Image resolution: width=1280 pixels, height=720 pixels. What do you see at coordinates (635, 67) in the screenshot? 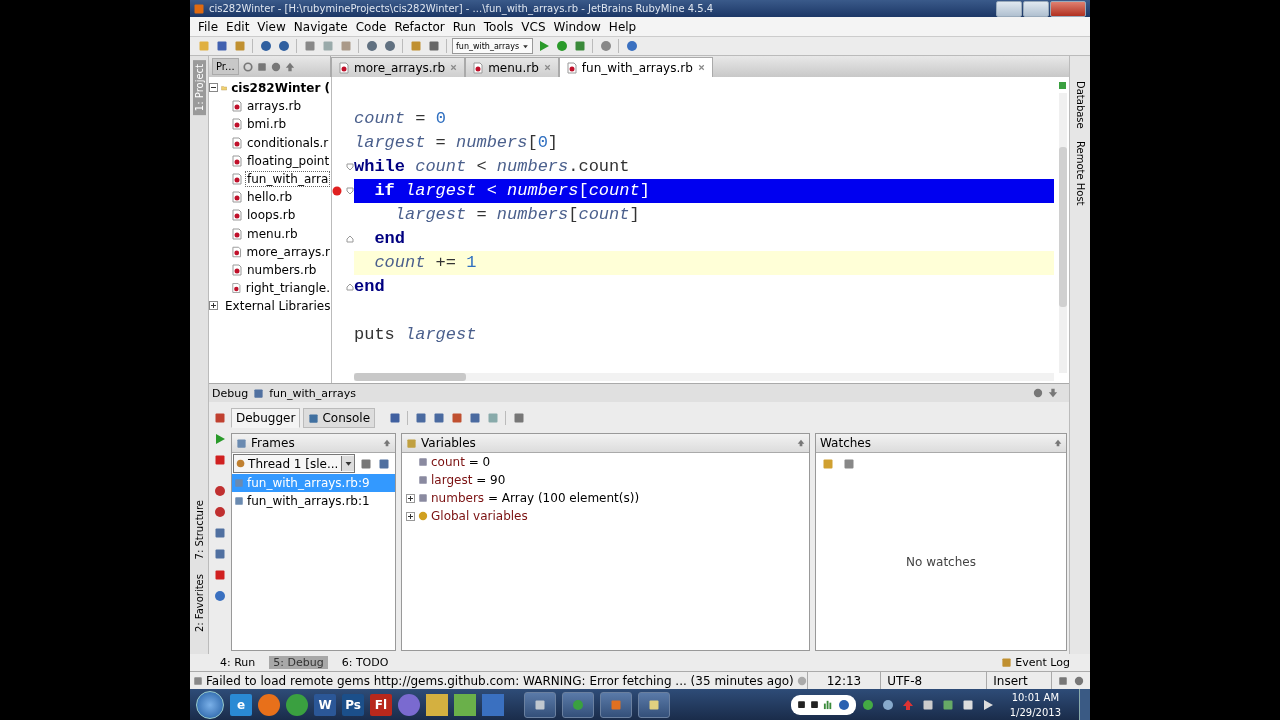
I see `editor-tab: fun_with_arrays.rb` at bounding box center [635, 67].